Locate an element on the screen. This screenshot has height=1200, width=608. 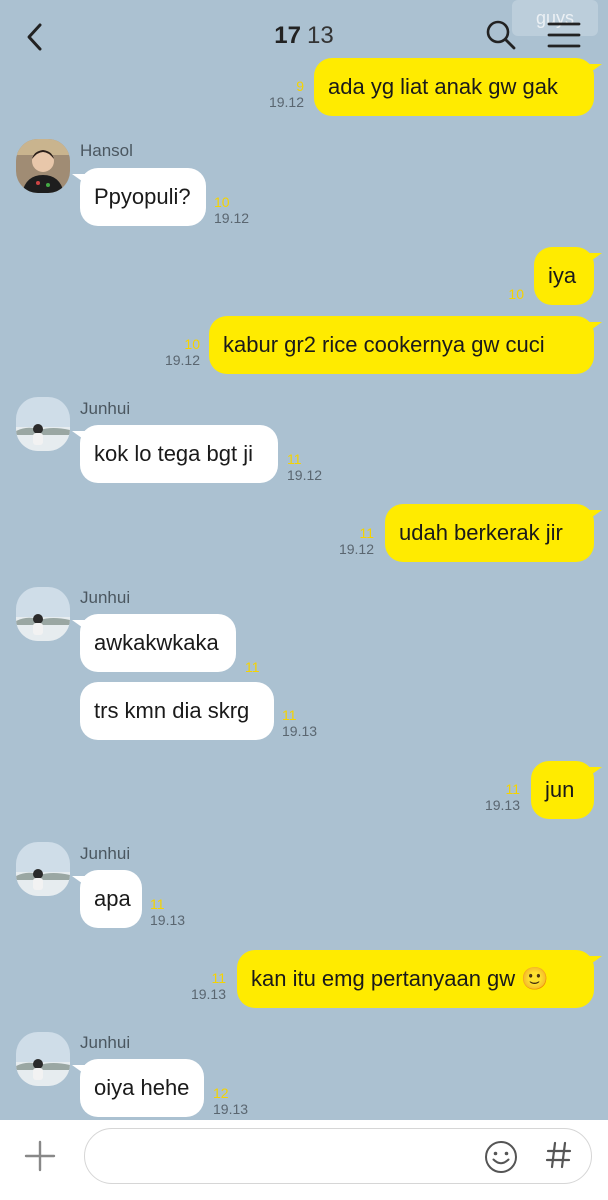
message-meta: 12 19.13 is located at coordinates (230, 1101).